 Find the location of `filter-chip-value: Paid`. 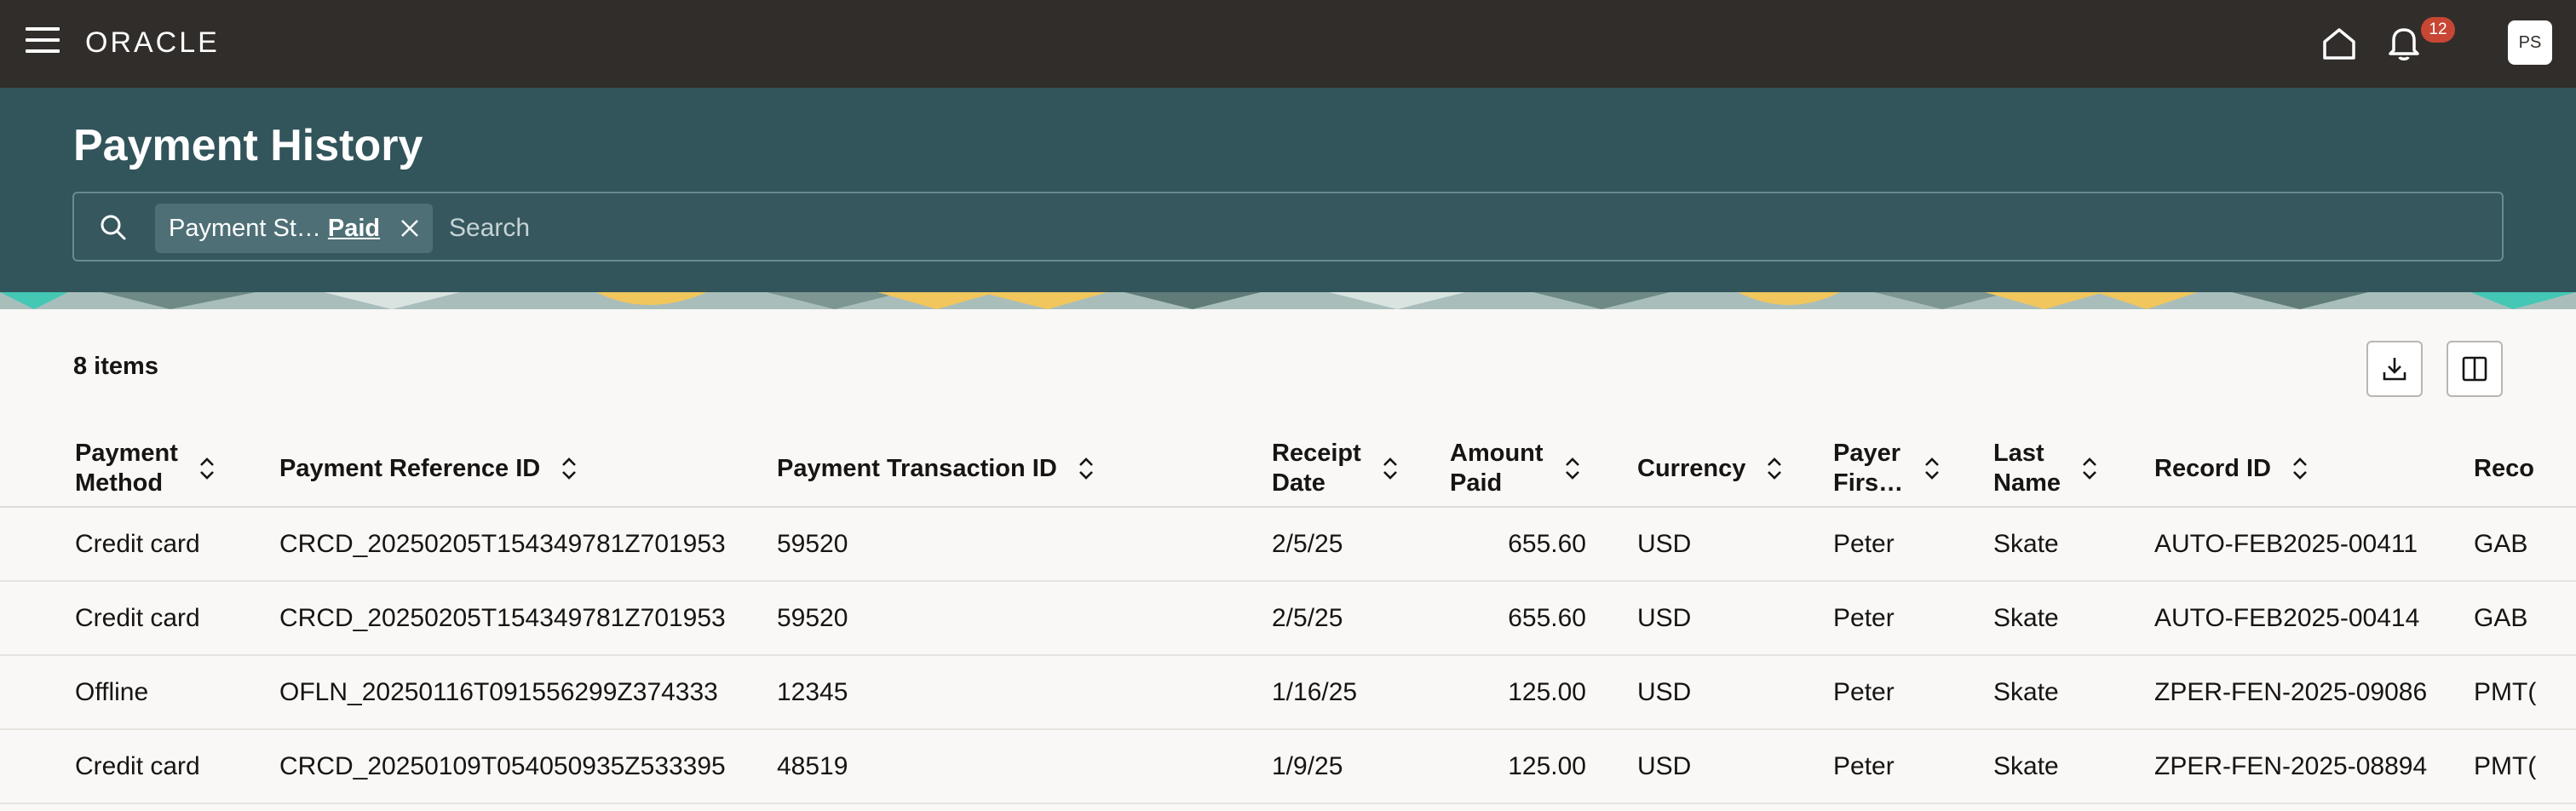

filter-chip-value: Paid is located at coordinates (354, 228).